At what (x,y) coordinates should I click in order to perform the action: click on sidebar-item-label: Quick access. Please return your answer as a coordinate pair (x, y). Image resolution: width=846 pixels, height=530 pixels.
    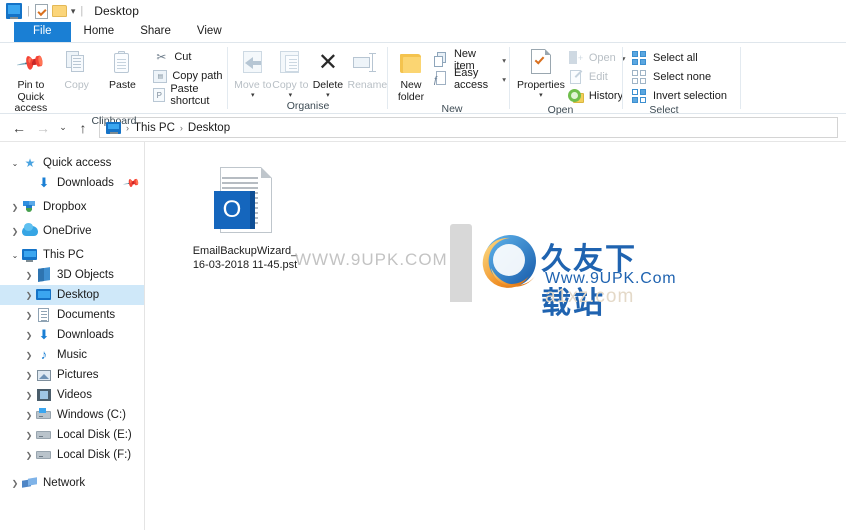
    Looking at the image, I should click on (77, 163).